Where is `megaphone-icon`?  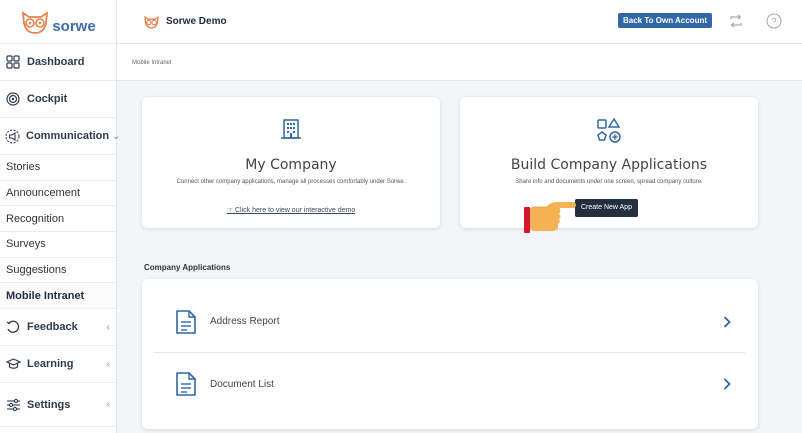
megaphone-icon is located at coordinates (12, 136).